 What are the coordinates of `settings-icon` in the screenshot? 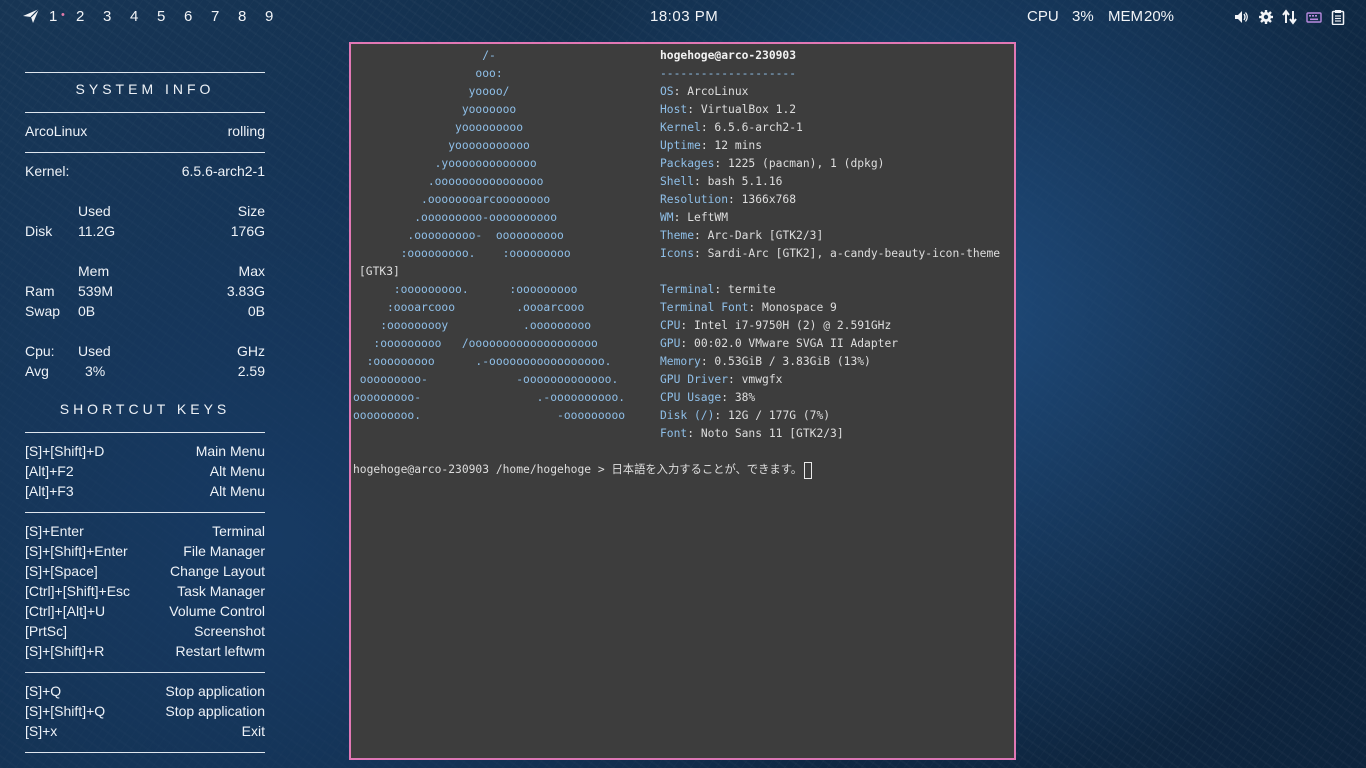 It's located at (1266, 17).